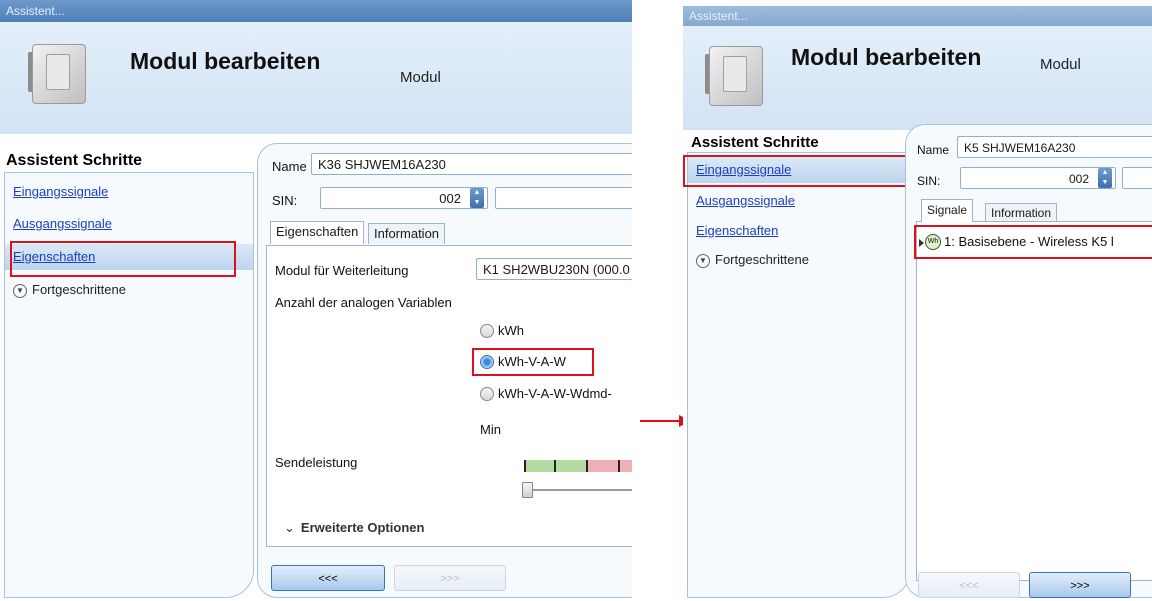  What do you see at coordinates (490, 429) in the screenshot?
I see `min-label: Min` at bounding box center [490, 429].